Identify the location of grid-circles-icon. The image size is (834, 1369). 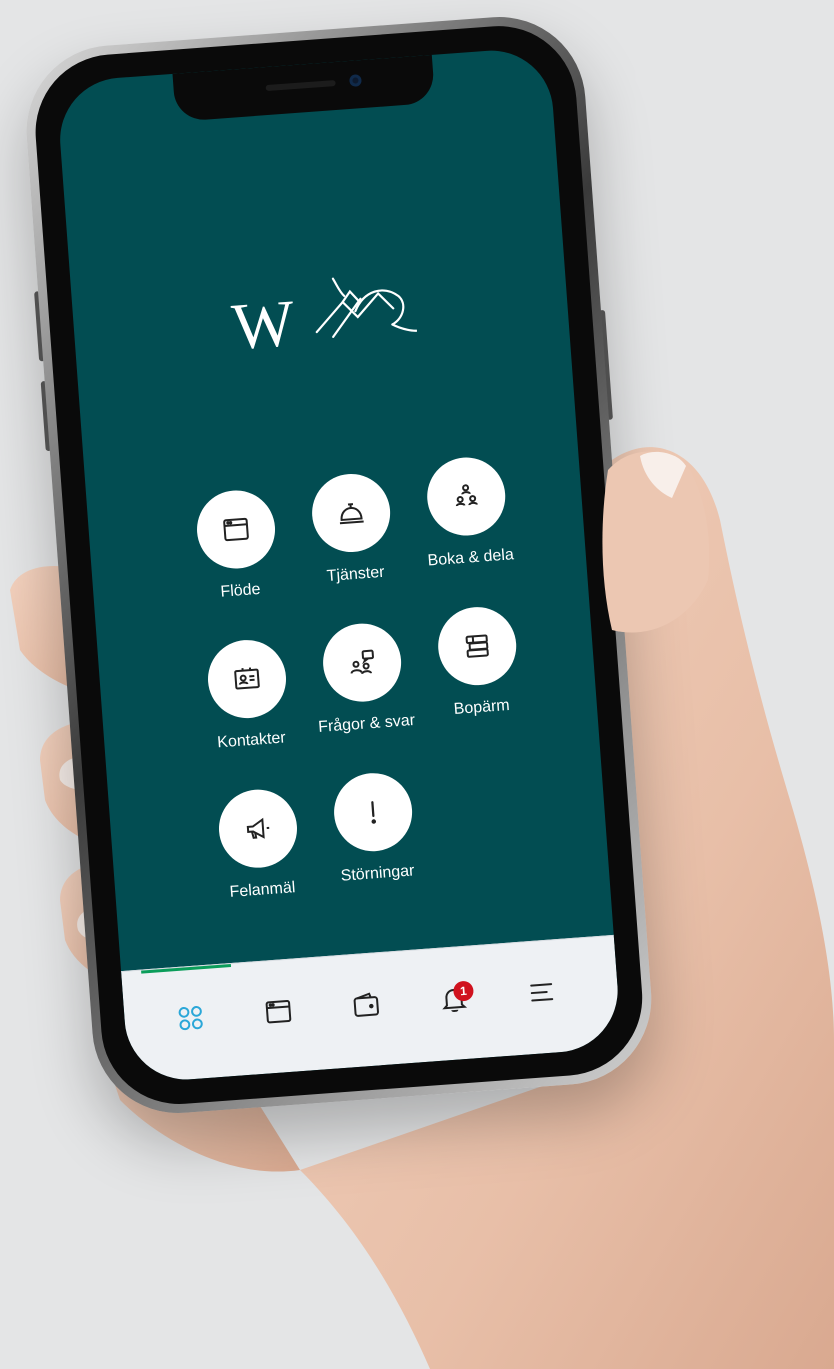
(190, 1018).